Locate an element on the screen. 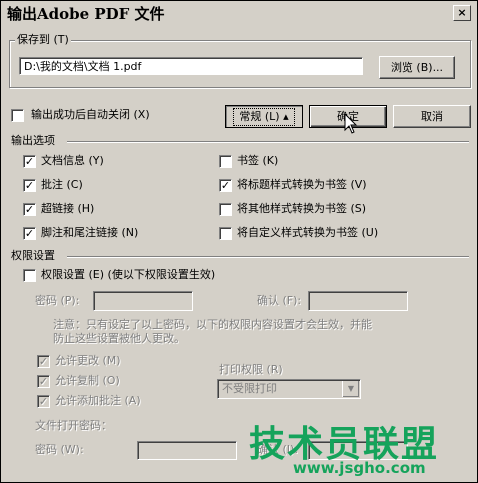 The image size is (478, 483). open-password-label: 密码 (W): is located at coordinates (59, 449).